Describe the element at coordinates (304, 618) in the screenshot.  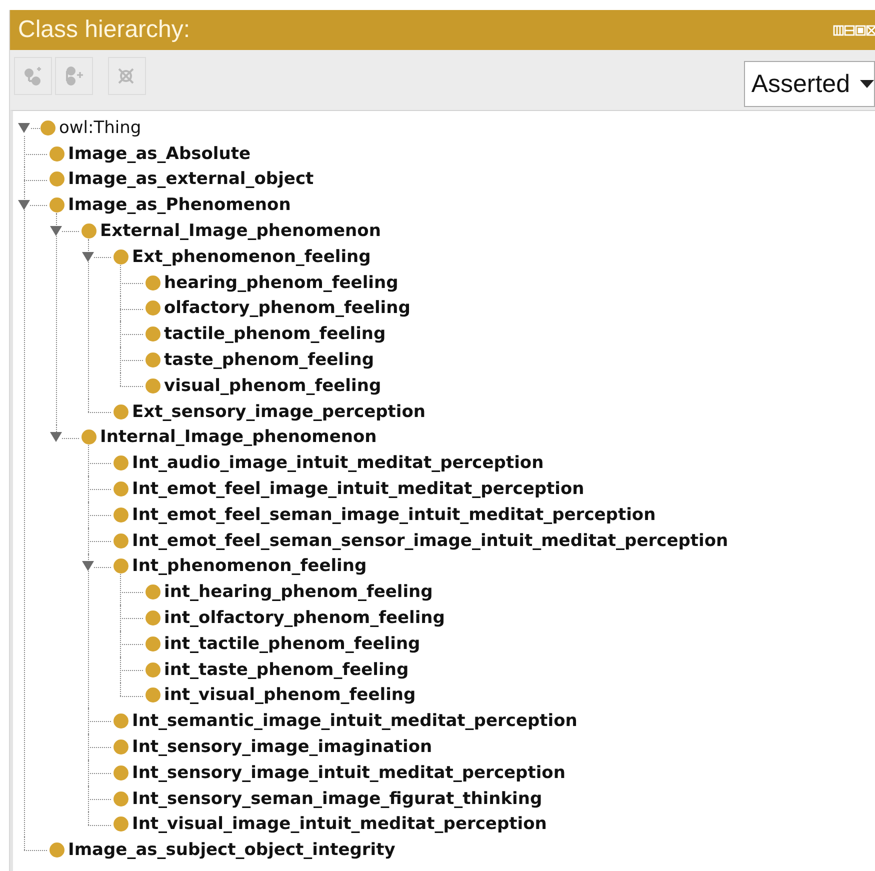
I see `class-name: int_olfactory_phenom_feeling` at that location.